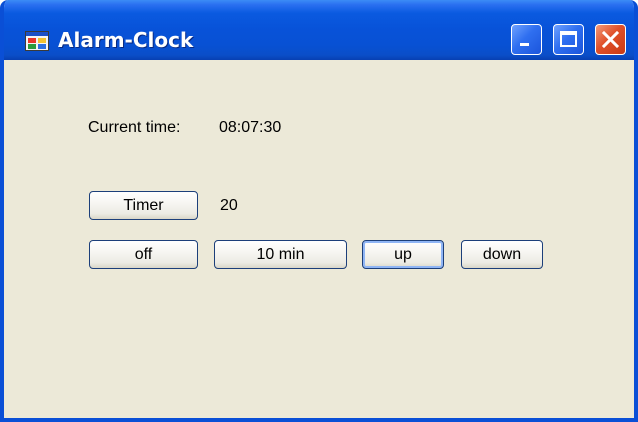 The height and width of the screenshot is (422, 638). I want to click on title-bar: Alarm-Clock, so click(319, 30).